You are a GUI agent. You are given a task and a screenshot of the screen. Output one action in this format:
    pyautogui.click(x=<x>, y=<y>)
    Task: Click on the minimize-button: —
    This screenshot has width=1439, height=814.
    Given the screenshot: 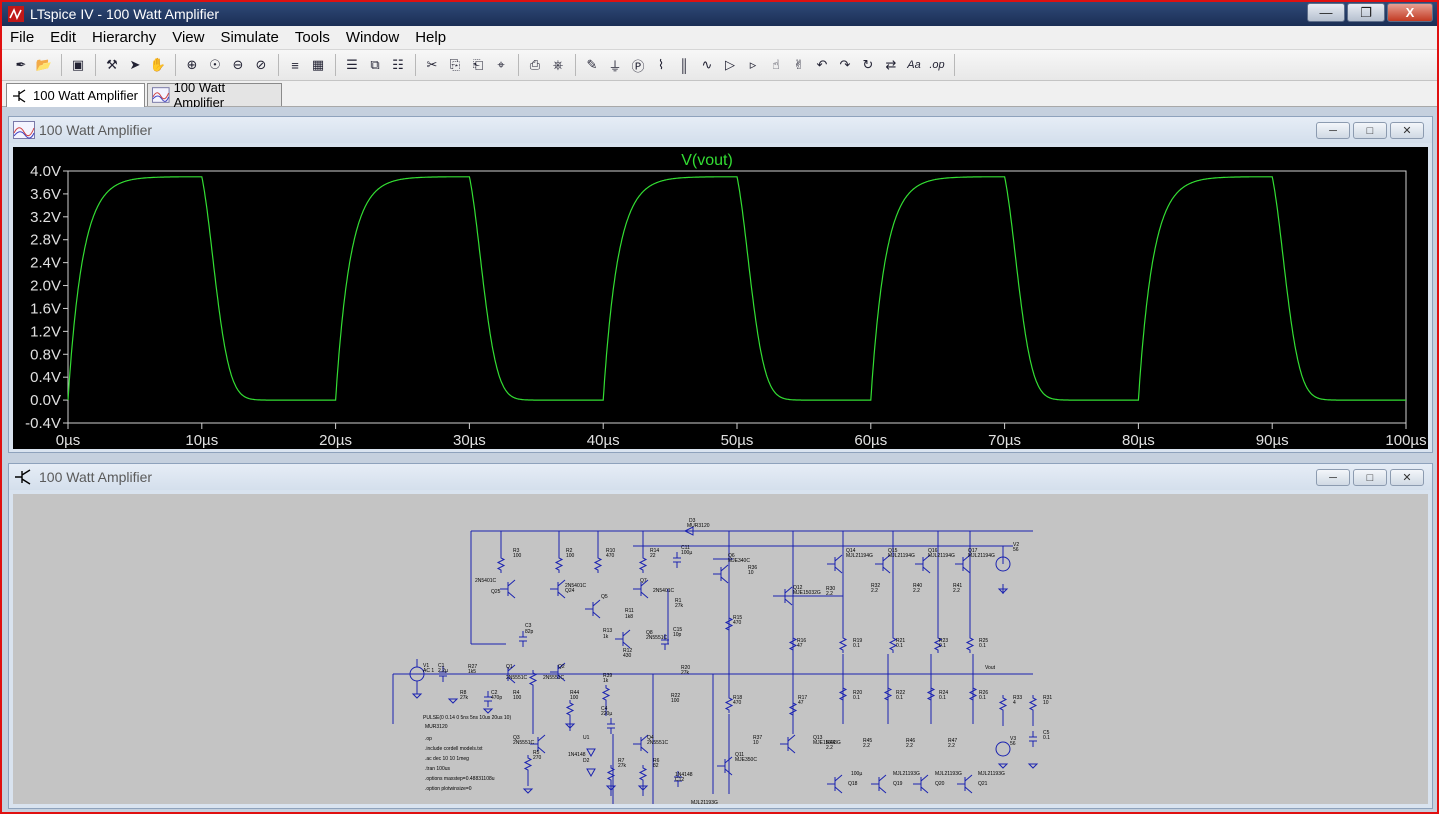 What is the action you would take?
    pyautogui.click(x=1326, y=12)
    